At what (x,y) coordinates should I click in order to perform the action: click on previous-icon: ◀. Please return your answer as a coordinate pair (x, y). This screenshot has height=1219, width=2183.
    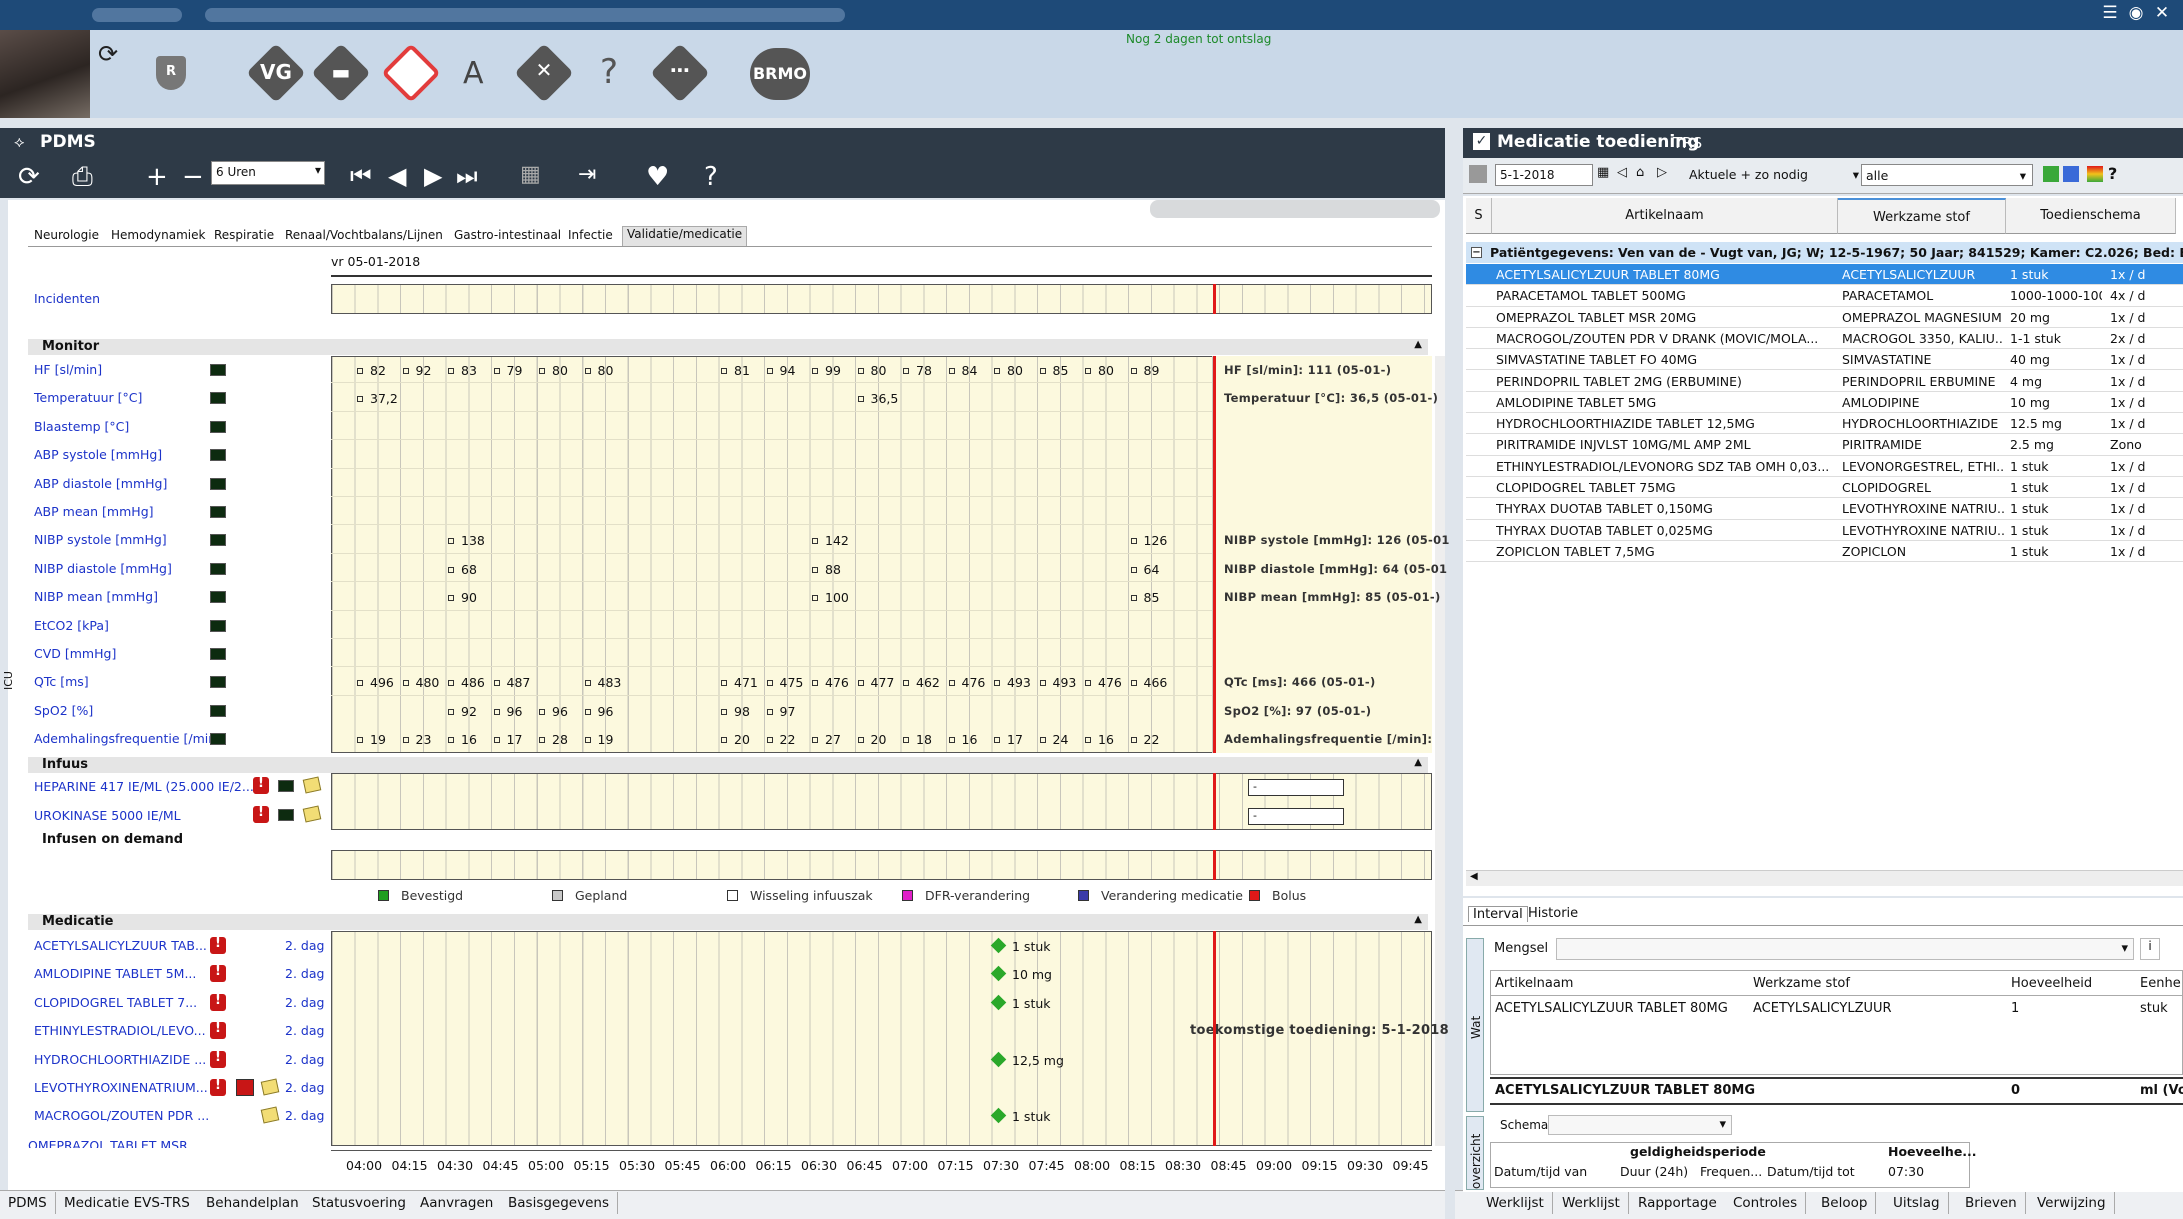
    Looking at the image, I should click on (397, 176).